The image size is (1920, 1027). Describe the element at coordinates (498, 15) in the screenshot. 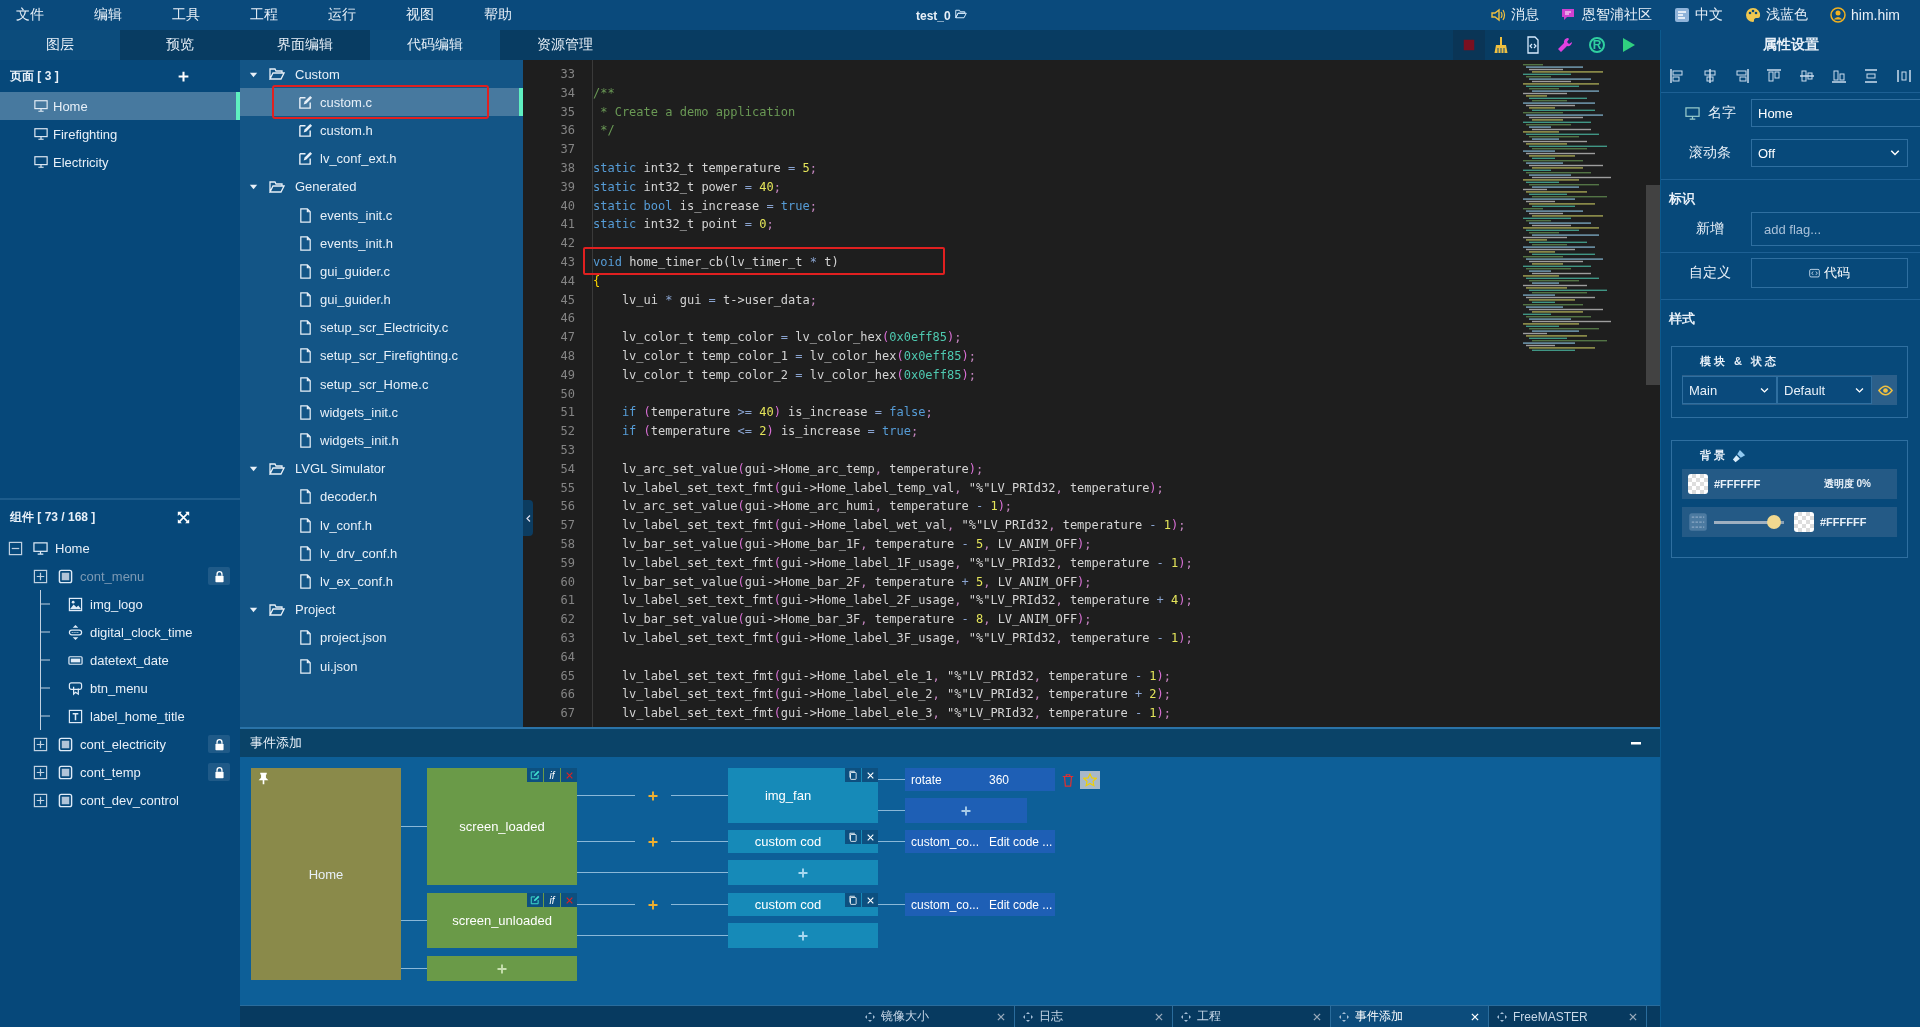

I see `menu-item: 帮助` at that location.